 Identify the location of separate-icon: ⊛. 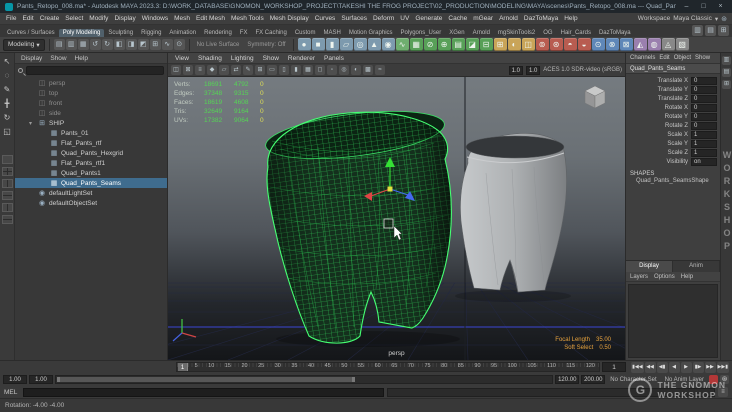
(556, 44).